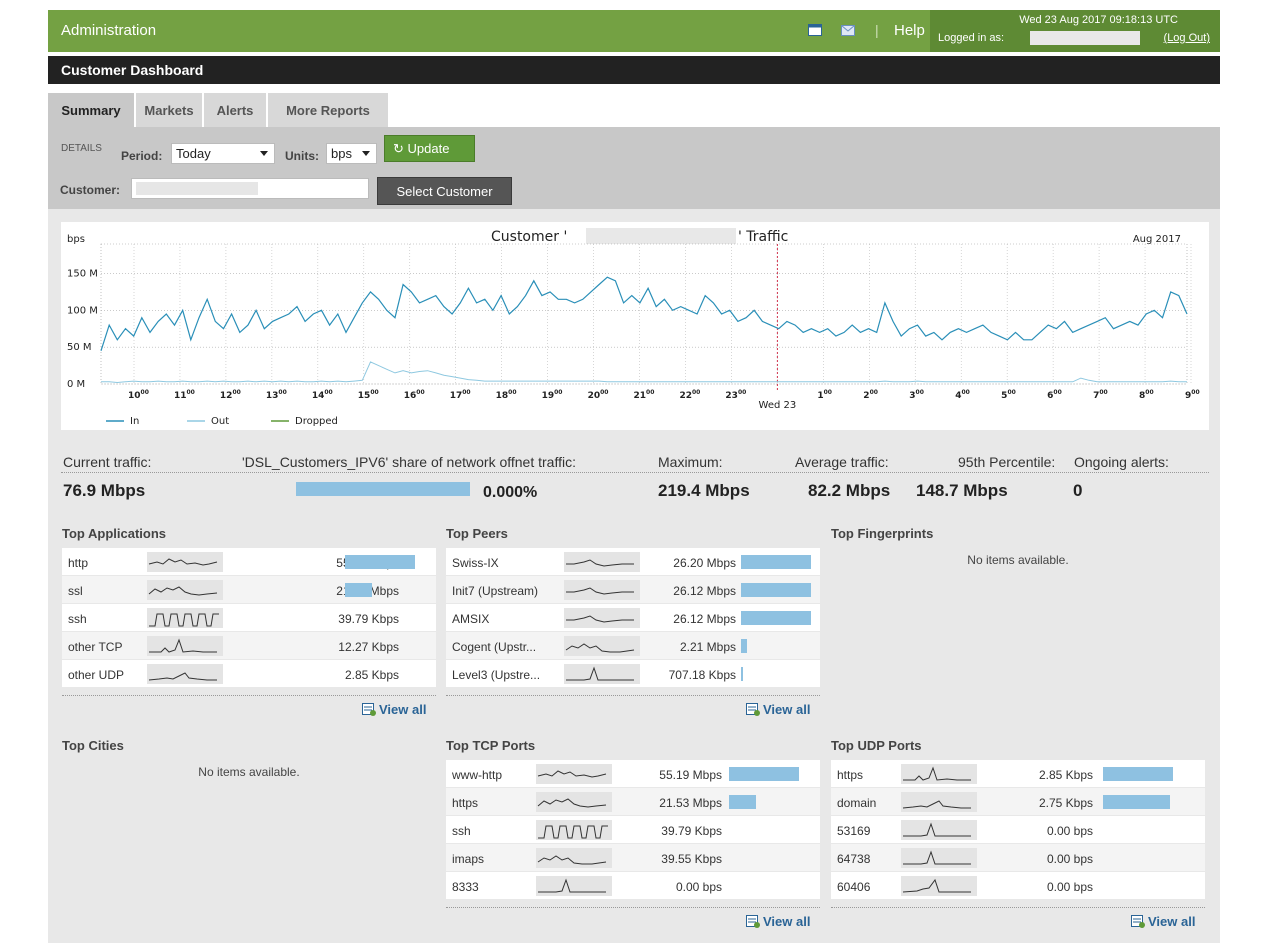 This screenshot has width=1263, height=943. Describe the element at coordinates (76, 384) in the screenshot. I see `y-tick-label: 0 M` at that location.